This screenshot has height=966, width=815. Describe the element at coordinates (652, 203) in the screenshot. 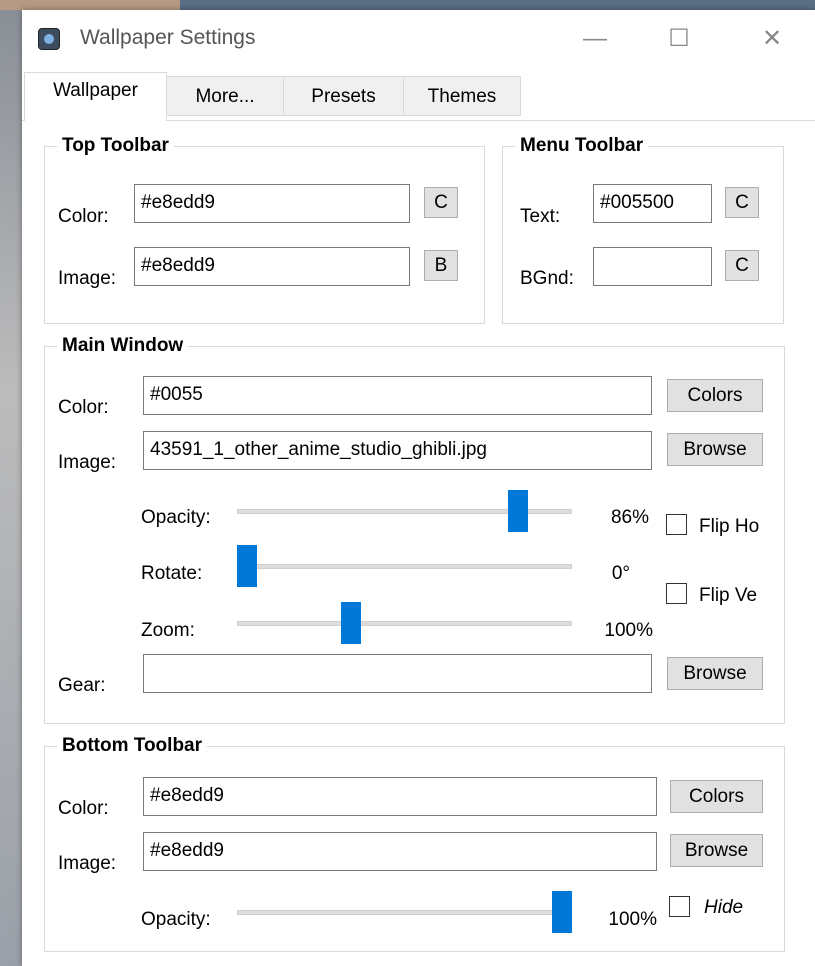

I see `menu-toolbar-text-field: #005500` at that location.